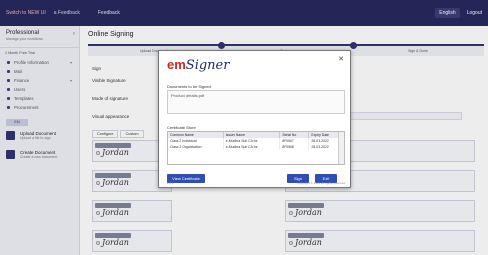 This screenshot has height=255, width=488. Describe the element at coordinates (170, 183) in the screenshot. I see `version-text: v 2.1` at that location.